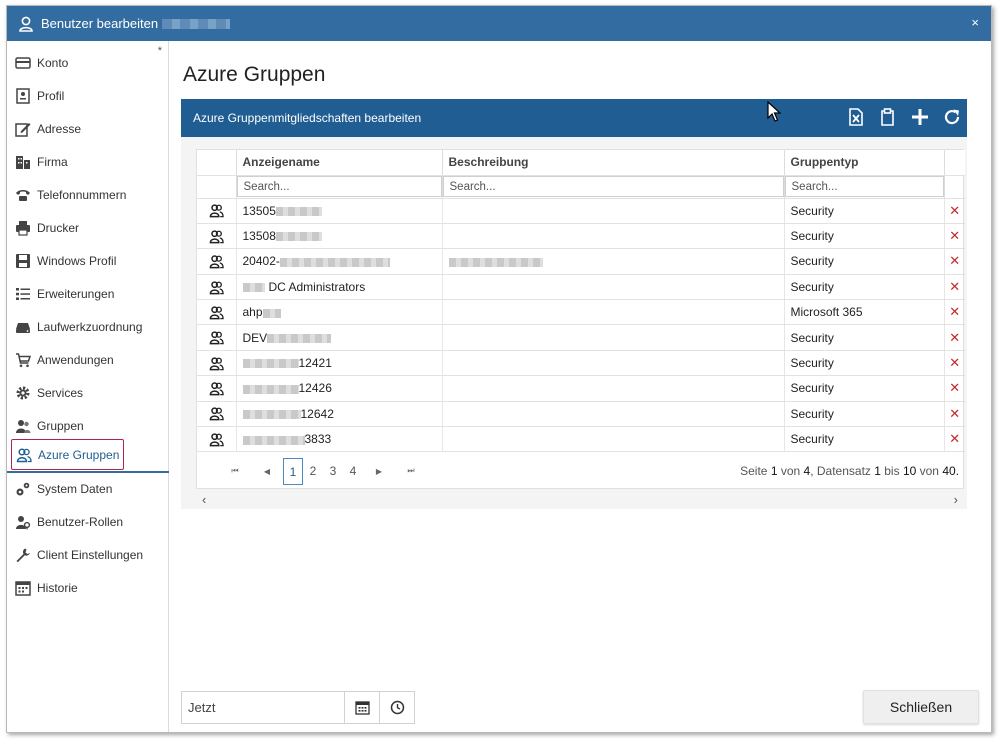  What do you see at coordinates (339, 186) in the screenshot?
I see `search-anzeigename-input` at bounding box center [339, 186].